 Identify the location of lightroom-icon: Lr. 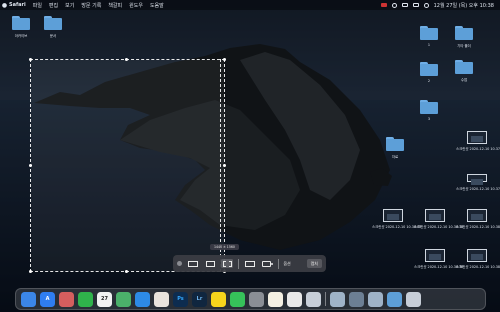
(199, 299).